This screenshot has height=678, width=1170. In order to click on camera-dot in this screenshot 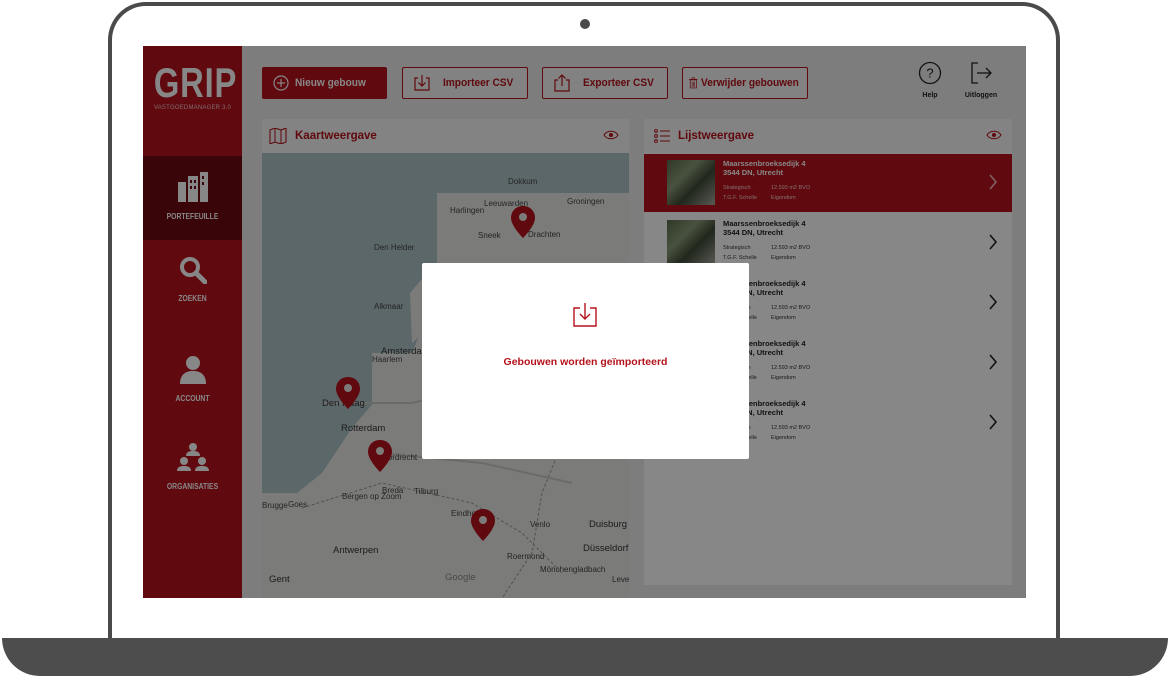, I will do `click(585, 24)`.